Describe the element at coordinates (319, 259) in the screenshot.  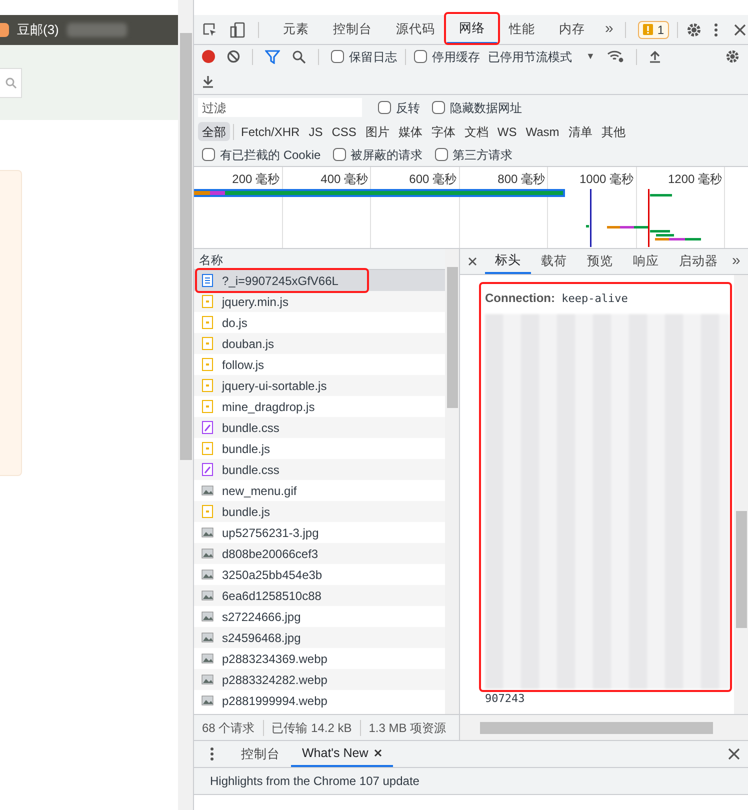
I see `column-header: 名称` at that location.